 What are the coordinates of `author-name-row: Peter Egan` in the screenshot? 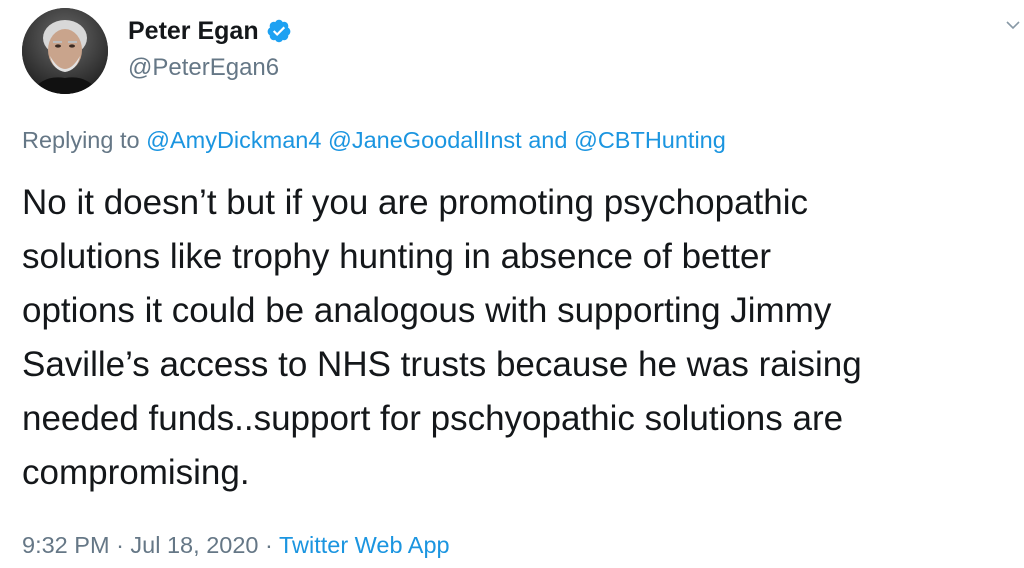 It's located at (210, 31).